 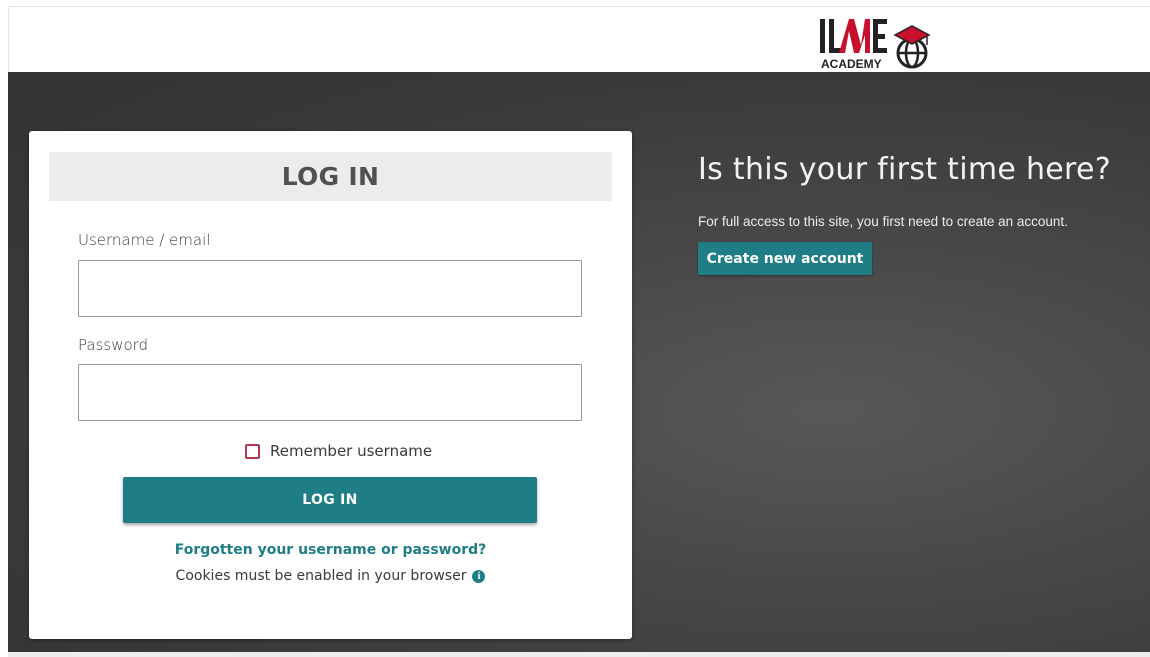 What do you see at coordinates (851, 64) in the screenshot?
I see `svg-text: ACADEMY` at bounding box center [851, 64].